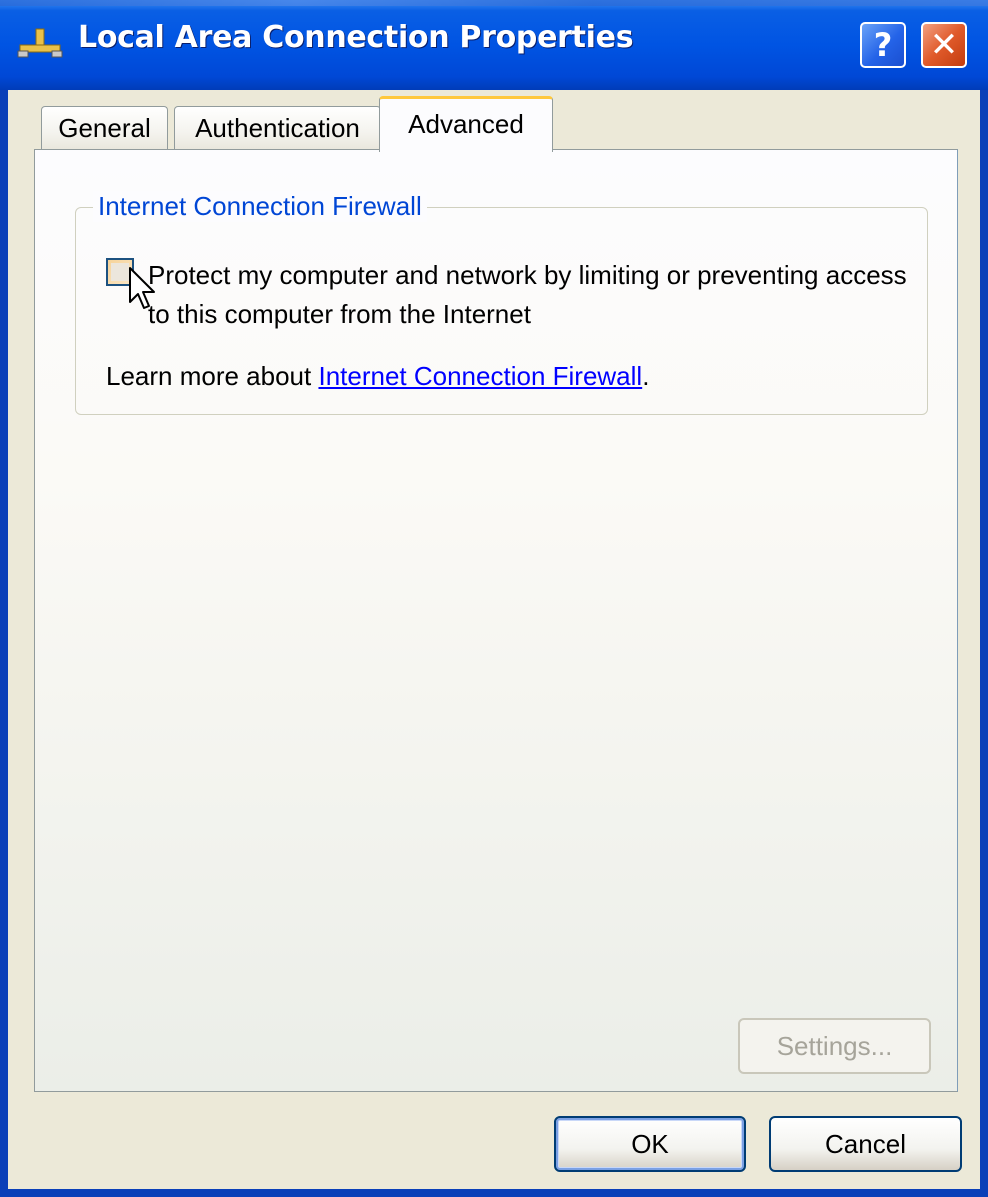 The width and height of the screenshot is (988, 1197). What do you see at coordinates (212, 376) in the screenshot?
I see `learn-more-prefix: Learn more about` at bounding box center [212, 376].